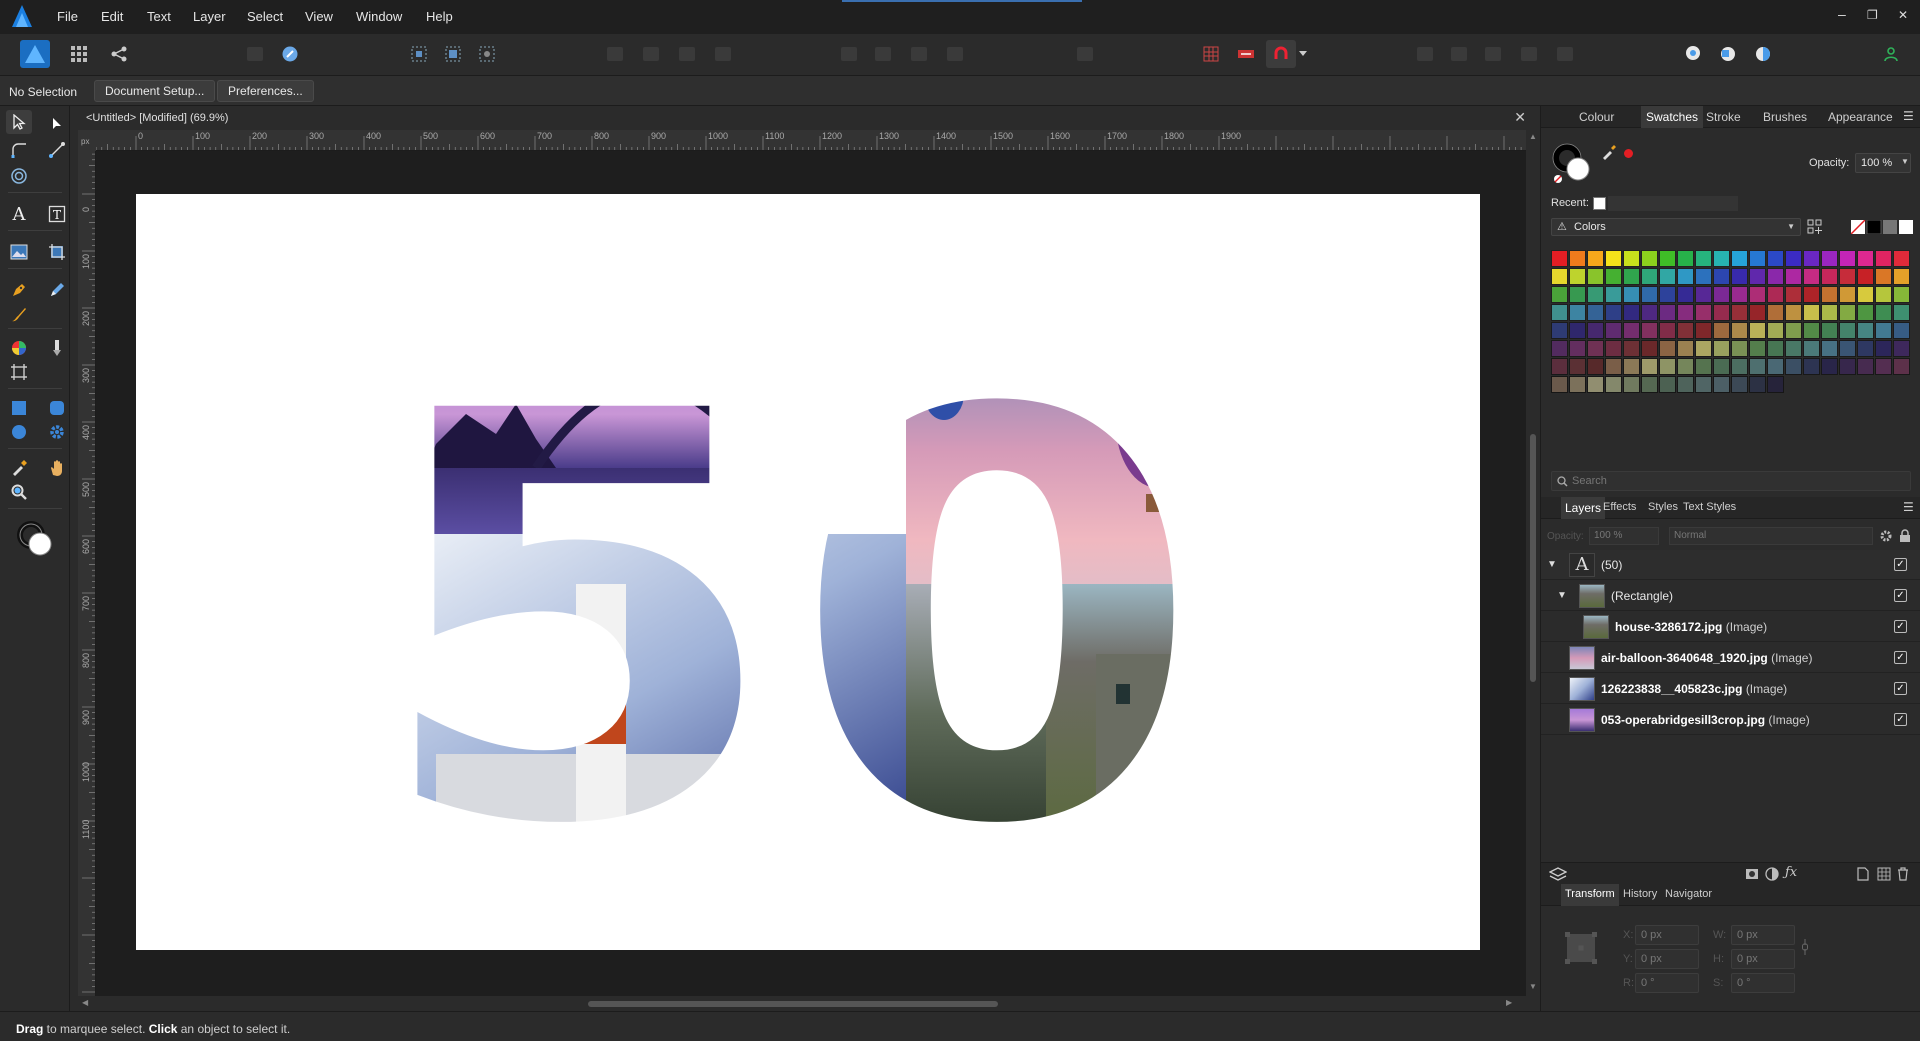 Image resolution: width=1920 pixels, height=1041 pixels. What do you see at coordinates (1693, 54) in the screenshot?
I see `comment-icon` at bounding box center [1693, 54].